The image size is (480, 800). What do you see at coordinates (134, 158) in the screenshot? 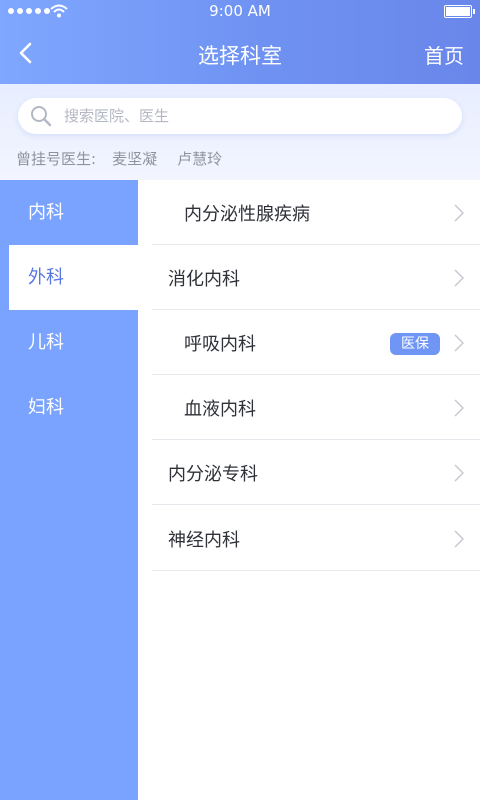
I see `recent-doctor-link: 麦坚凝` at bounding box center [134, 158].